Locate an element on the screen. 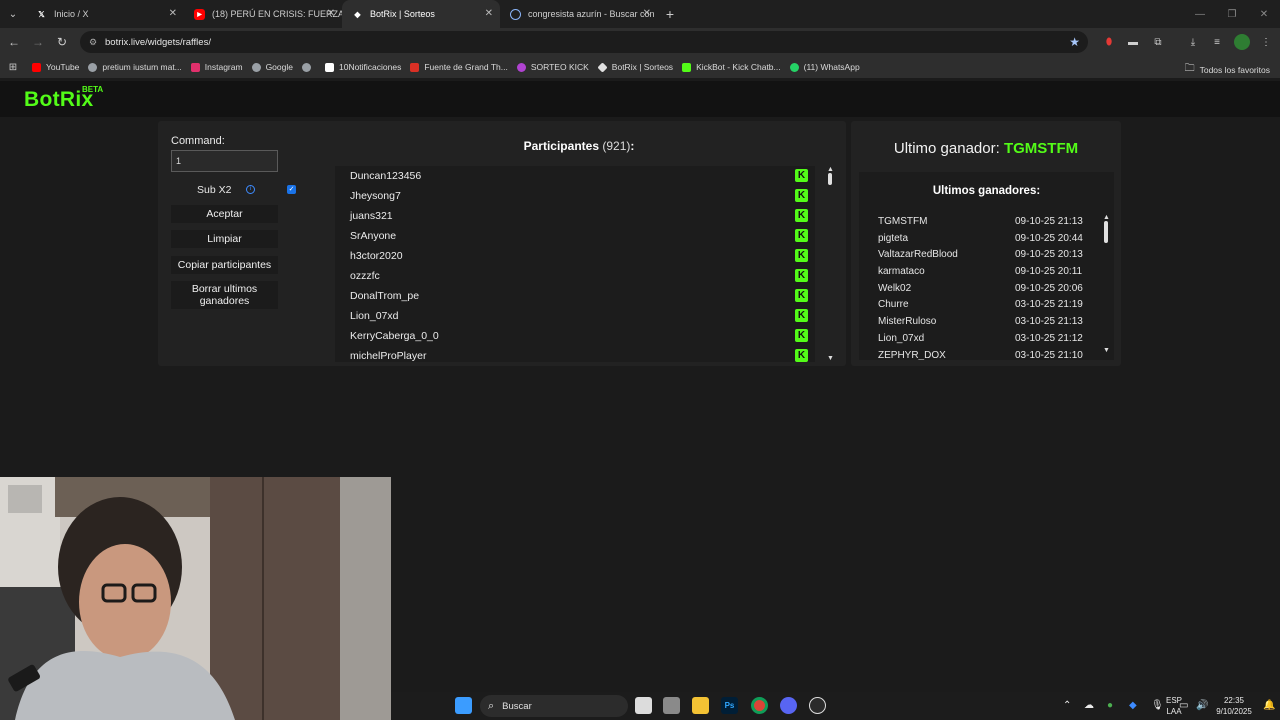  recent-winner-date: 09-10-25 20:11 is located at coordinates (1049, 272).